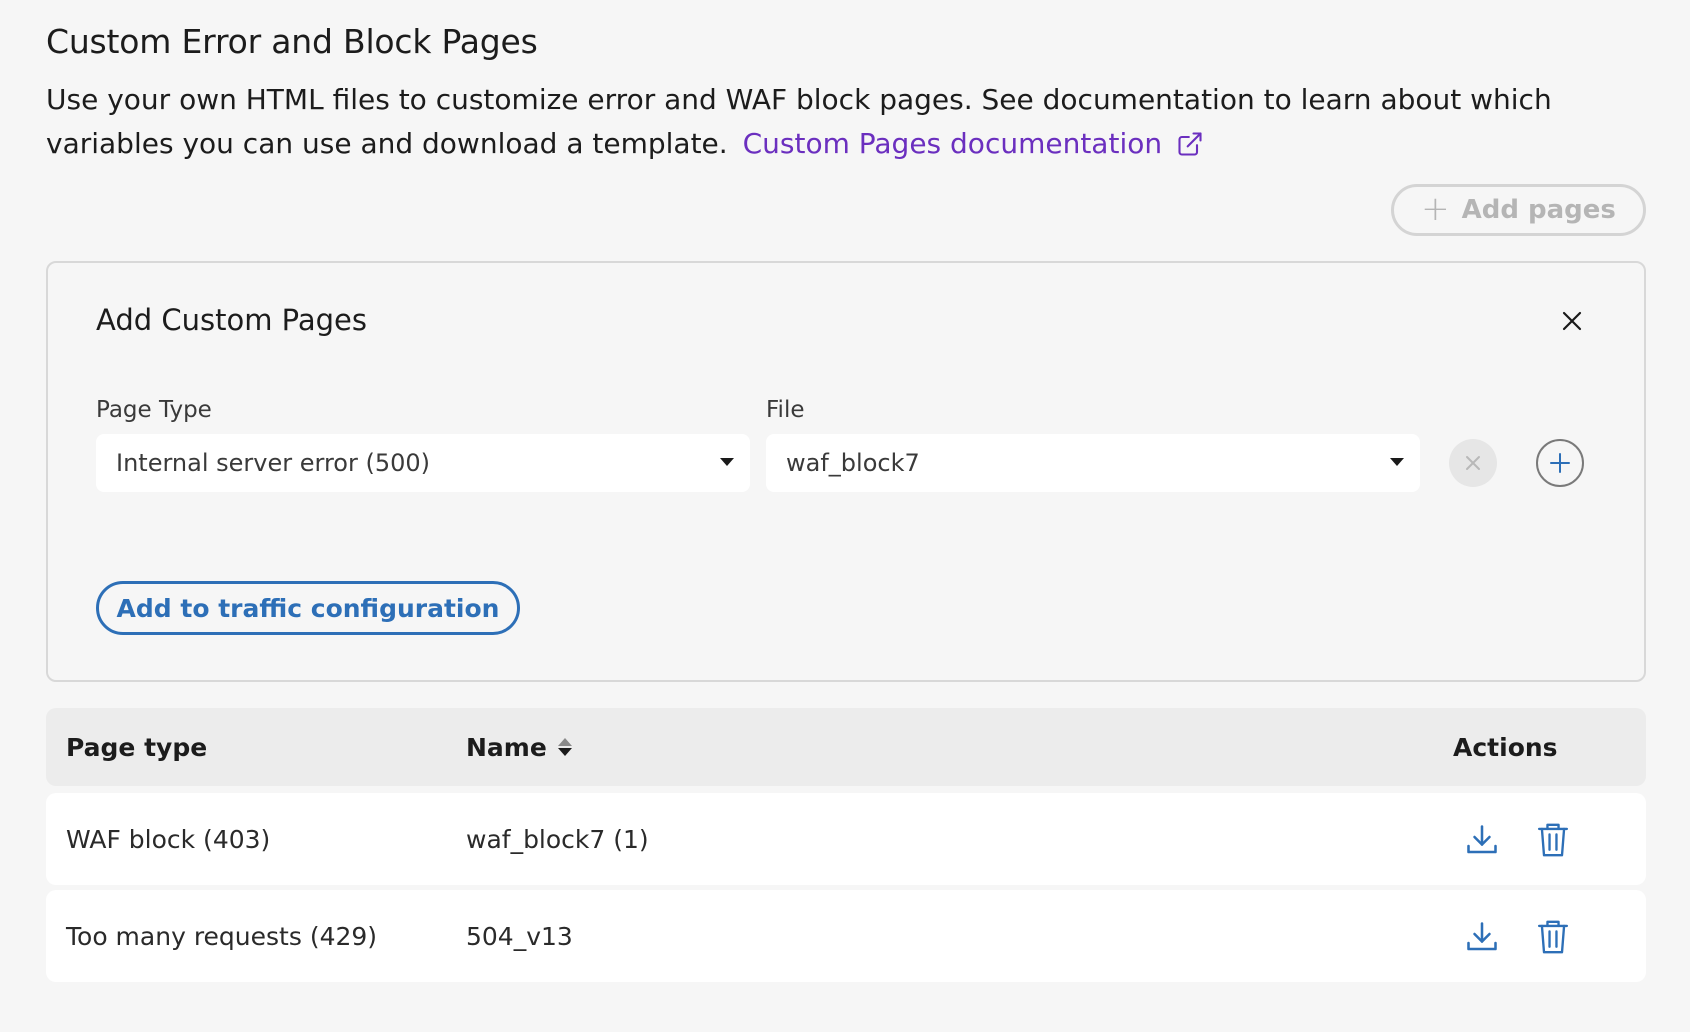  Describe the element at coordinates (1190, 144) in the screenshot. I see `external-link-icon` at that location.